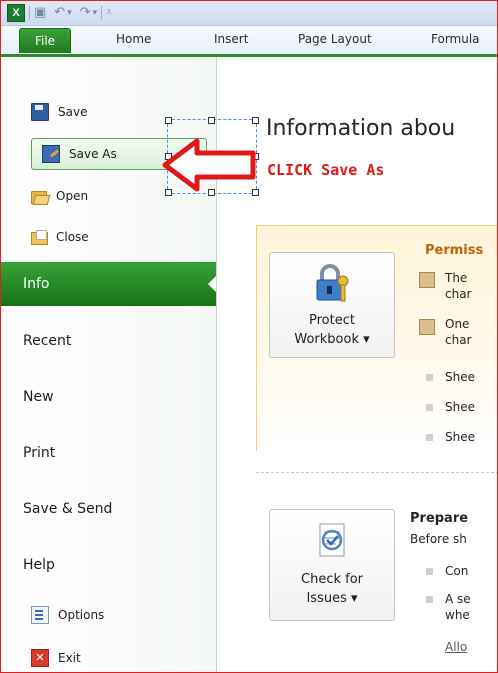 The height and width of the screenshot is (673, 498). I want to click on nav-save-send-label: Save & Send, so click(68, 509).